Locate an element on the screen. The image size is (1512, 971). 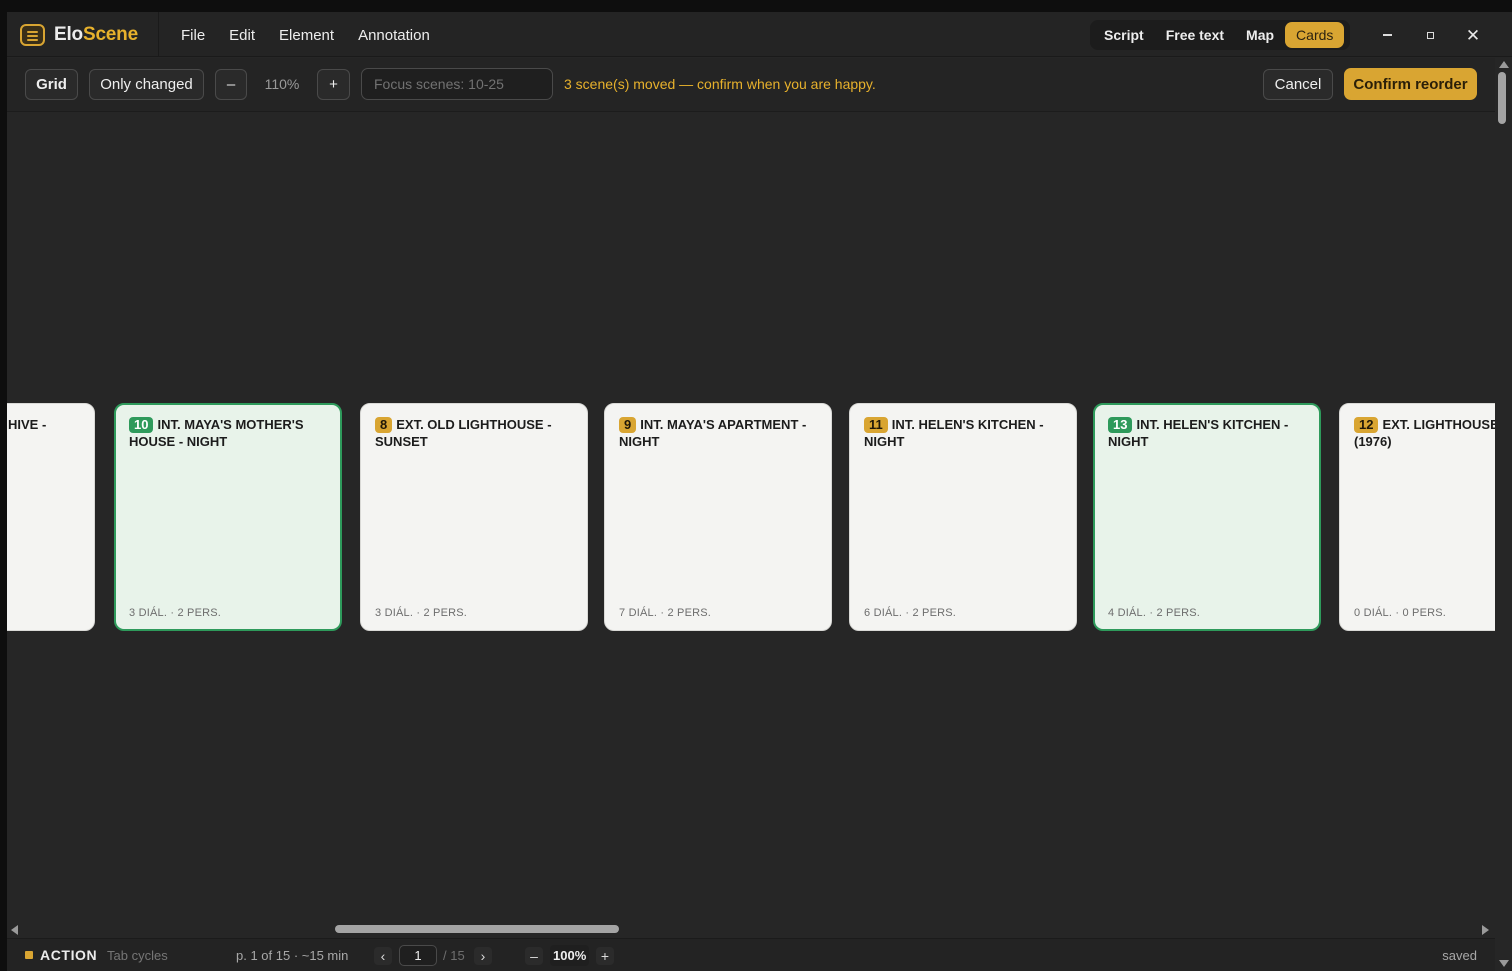
maximize-icon is located at coordinates (1430, 35).